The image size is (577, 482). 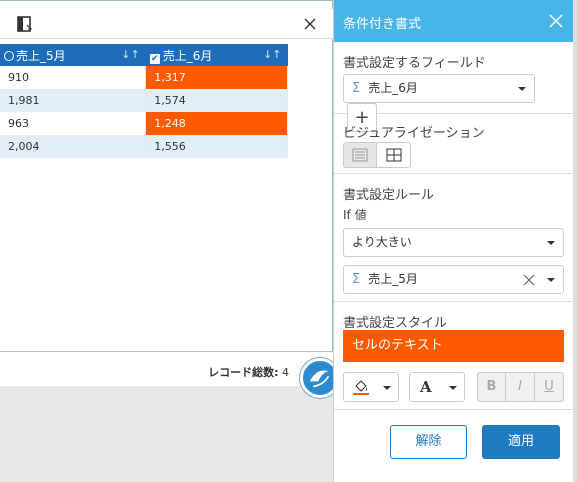 I want to click on table-cell: 963, so click(x=73, y=123).